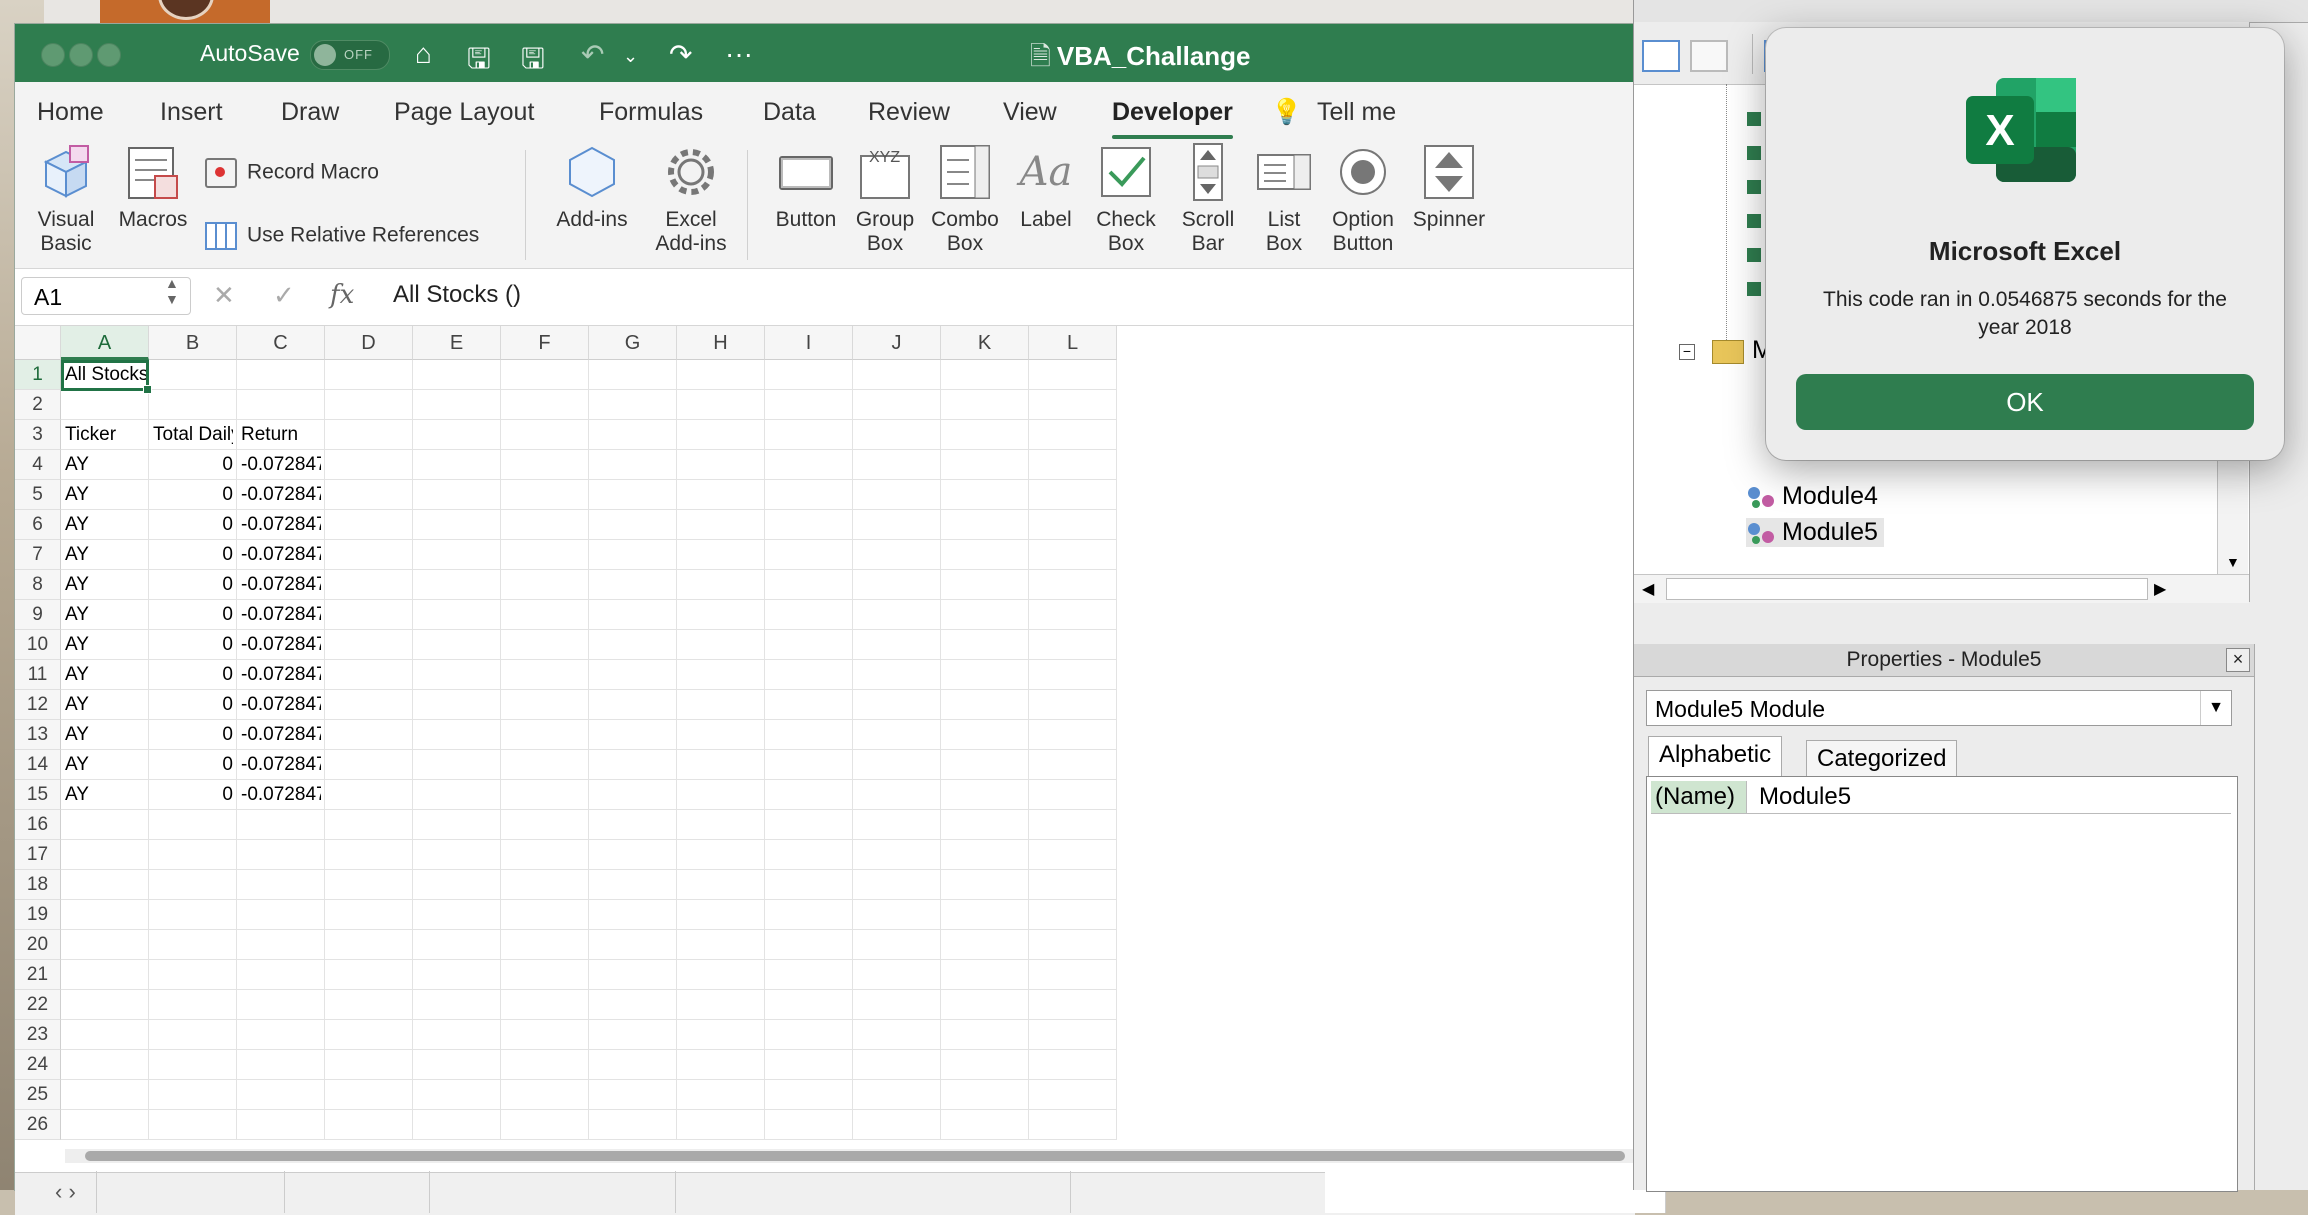 This screenshot has width=2308, height=1215. I want to click on column-header: E, so click(457, 343).